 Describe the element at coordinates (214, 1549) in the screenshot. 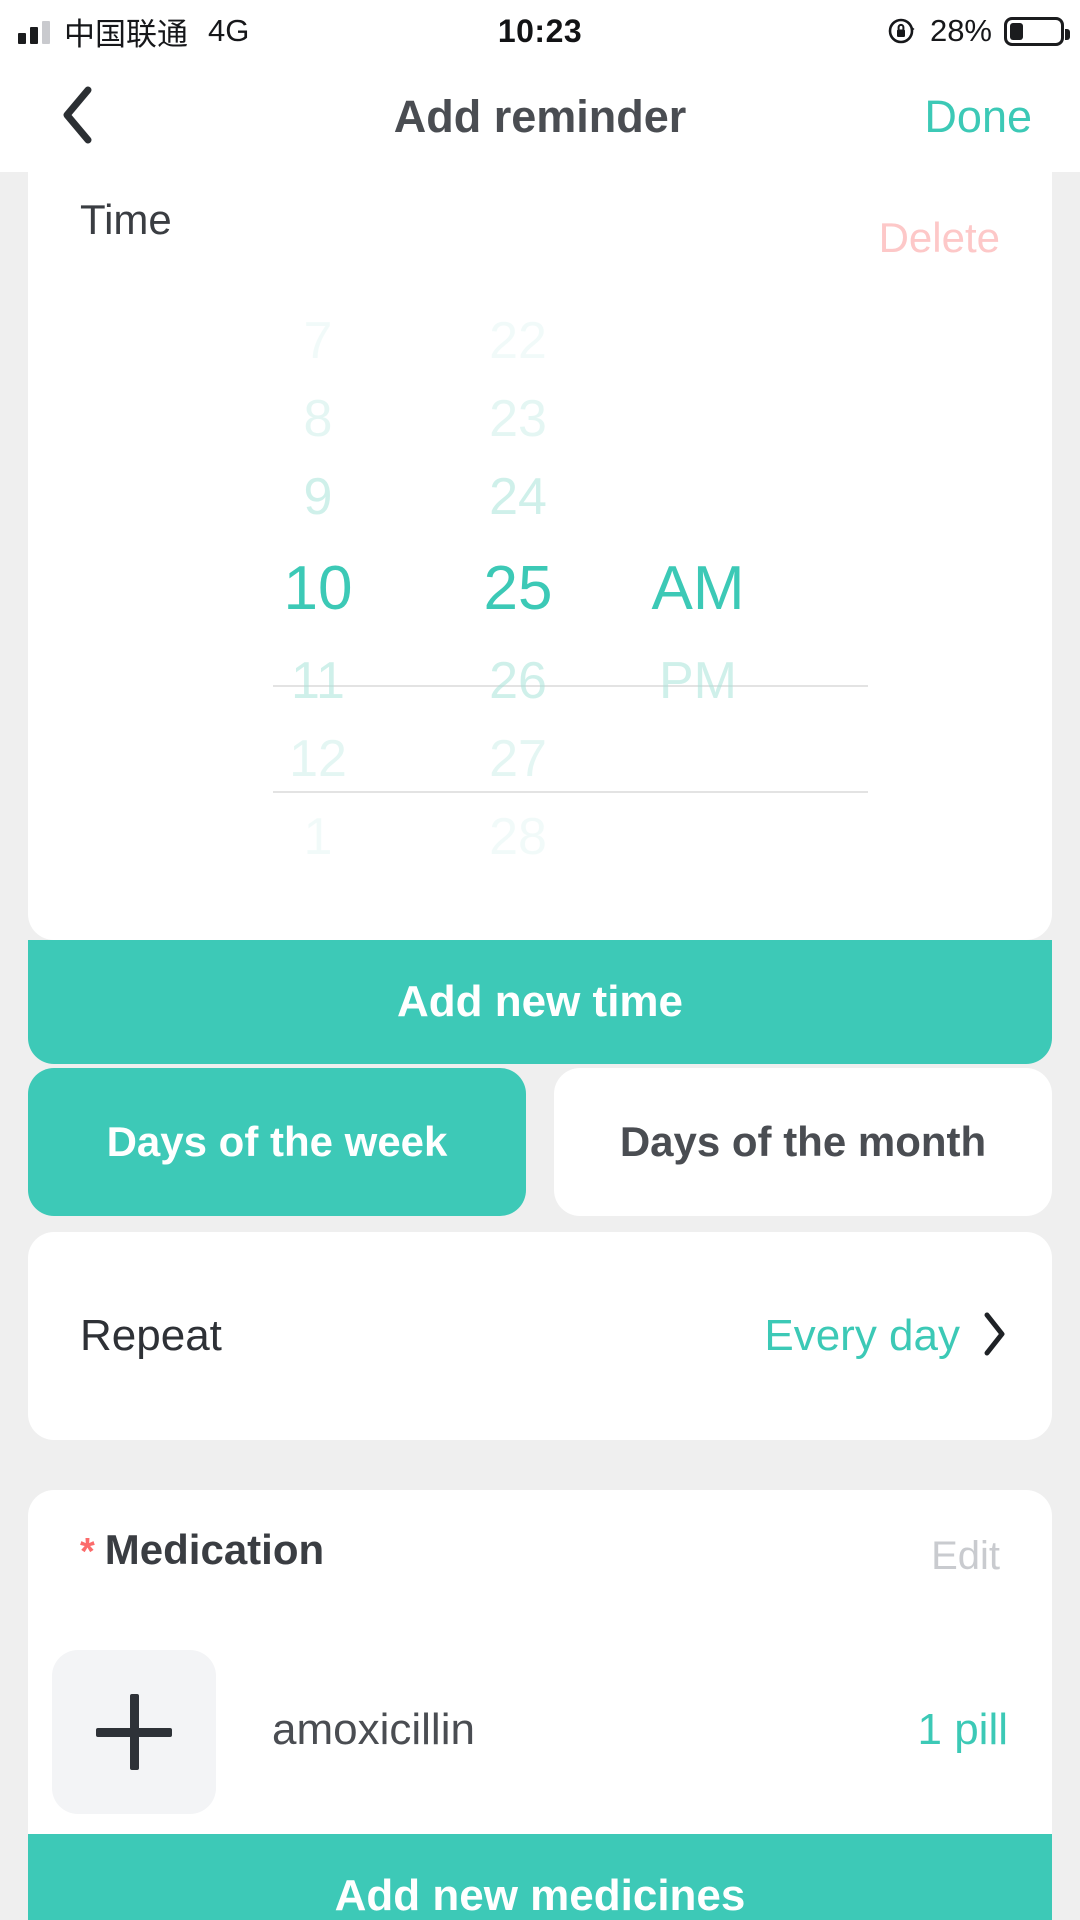

I see `medication-title-text: Medication` at that location.